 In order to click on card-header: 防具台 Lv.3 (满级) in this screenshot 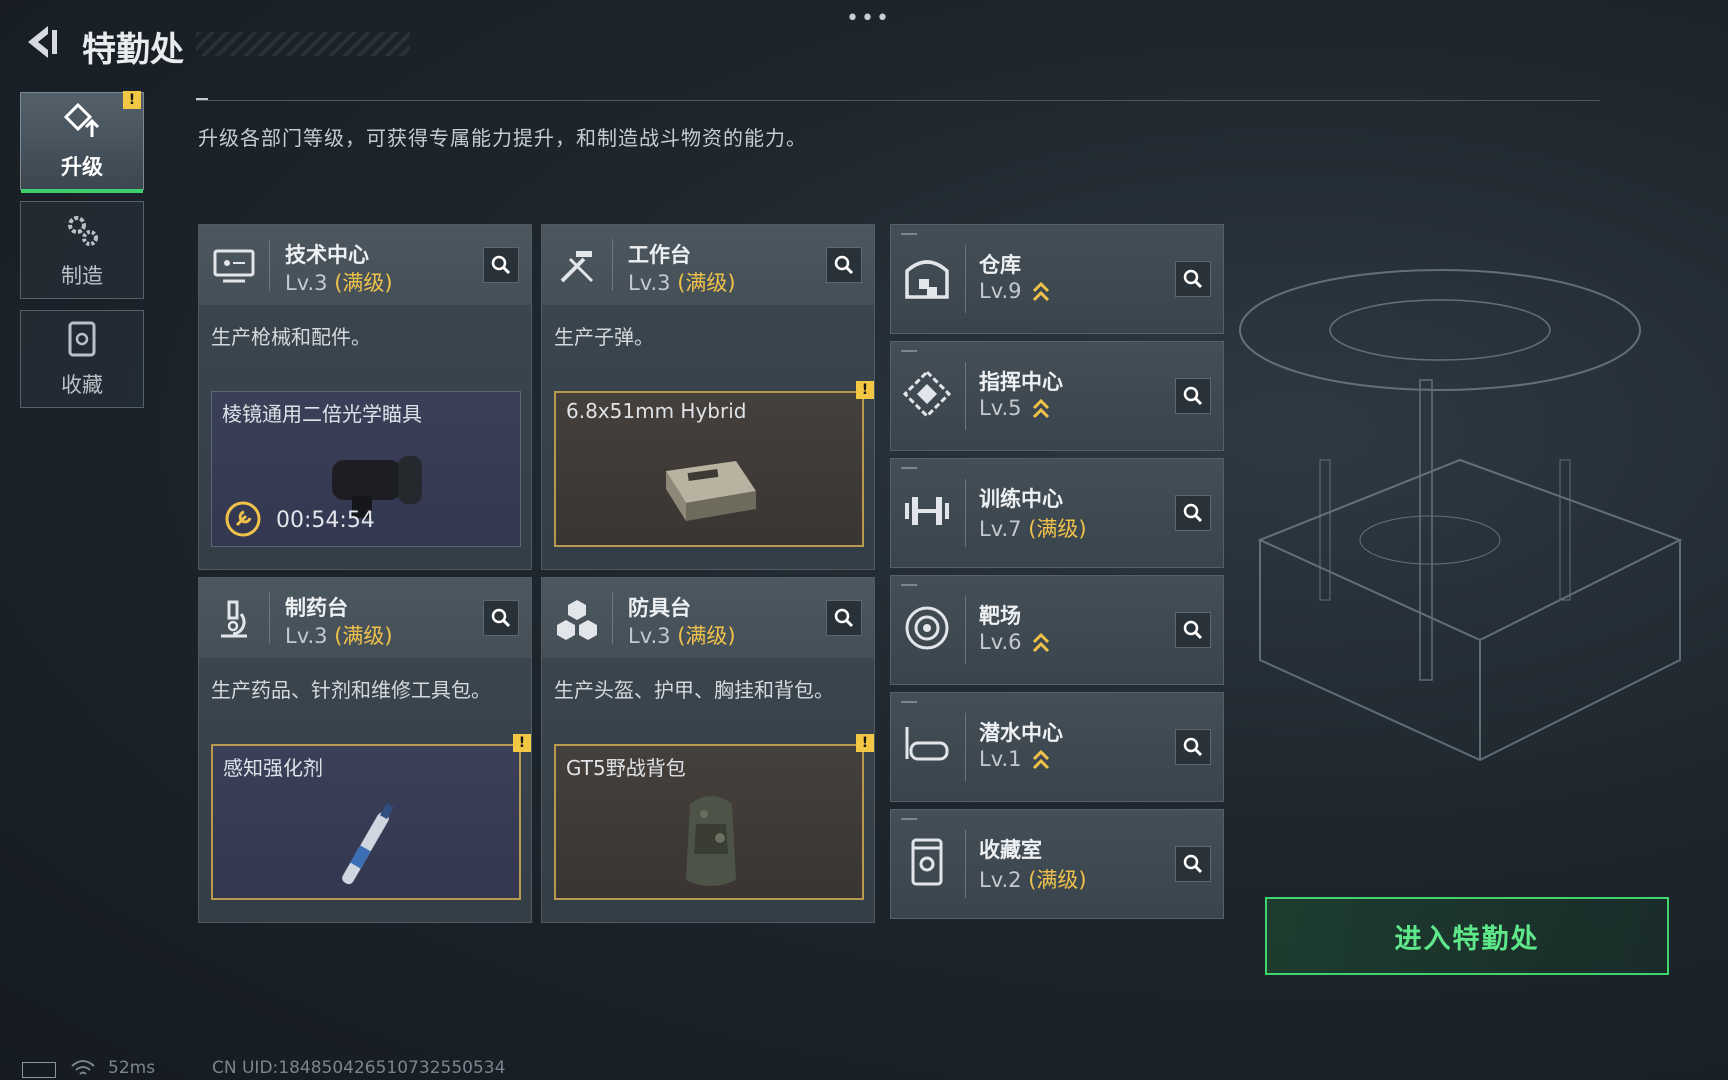, I will do `click(708, 618)`.